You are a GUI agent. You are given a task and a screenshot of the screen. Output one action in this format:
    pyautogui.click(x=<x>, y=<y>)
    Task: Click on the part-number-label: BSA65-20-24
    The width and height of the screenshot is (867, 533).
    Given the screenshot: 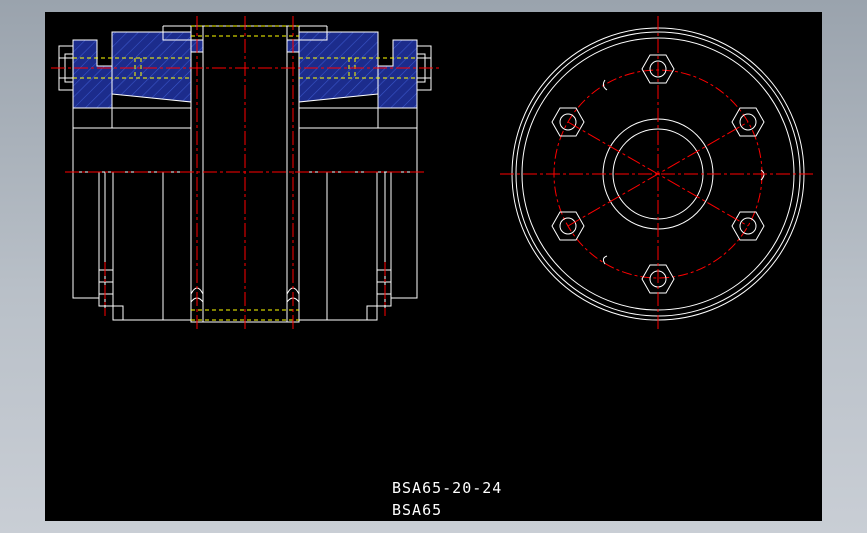 What is the action you would take?
    pyautogui.click(x=447, y=488)
    